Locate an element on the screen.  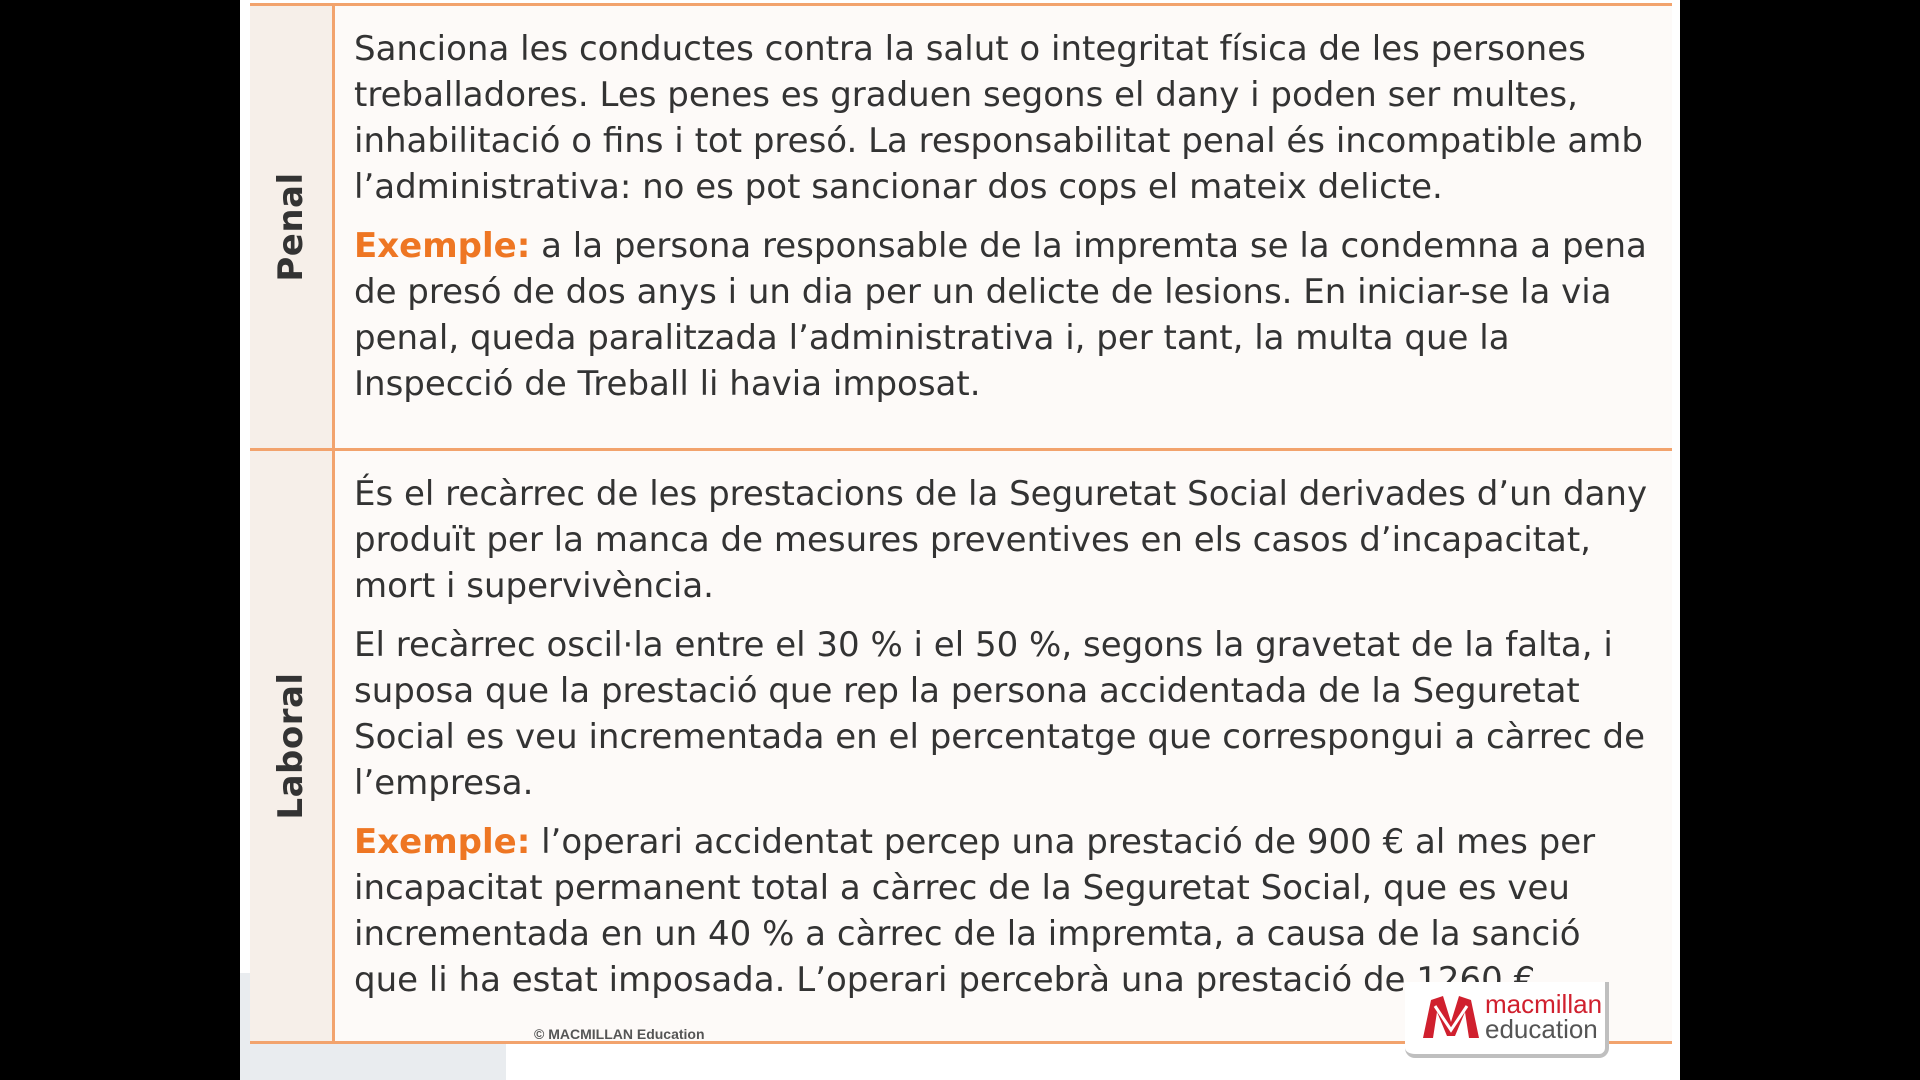
row-label-cell: Laboral is located at coordinates (292, 746).